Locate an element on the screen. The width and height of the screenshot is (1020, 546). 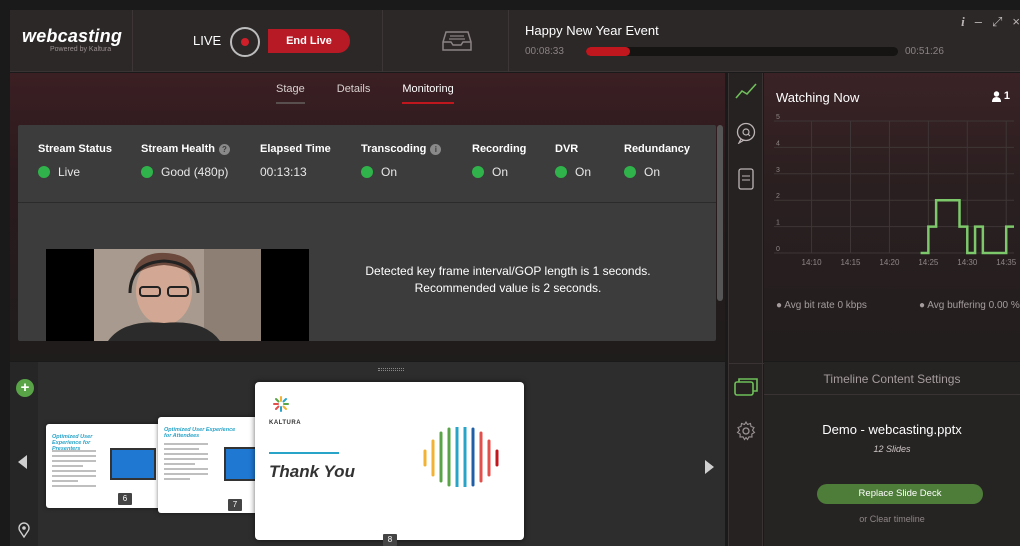
slide-number-badge: 8 is located at coordinates (390, 540).